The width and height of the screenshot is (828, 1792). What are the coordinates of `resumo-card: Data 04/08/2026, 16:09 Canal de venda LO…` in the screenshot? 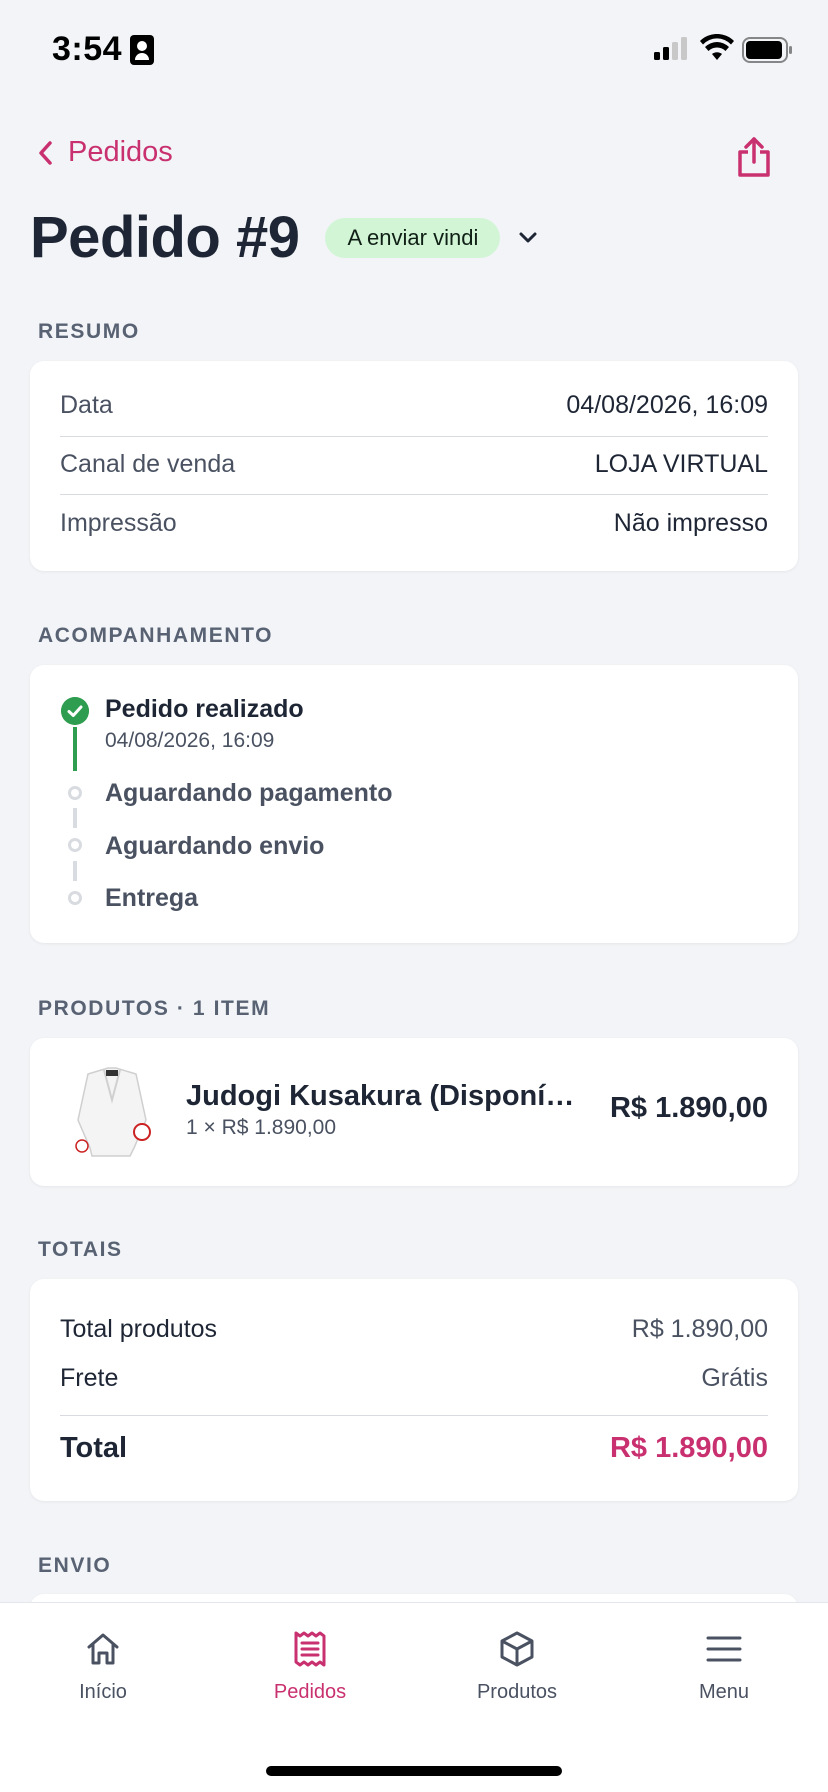 It's located at (414, 466).